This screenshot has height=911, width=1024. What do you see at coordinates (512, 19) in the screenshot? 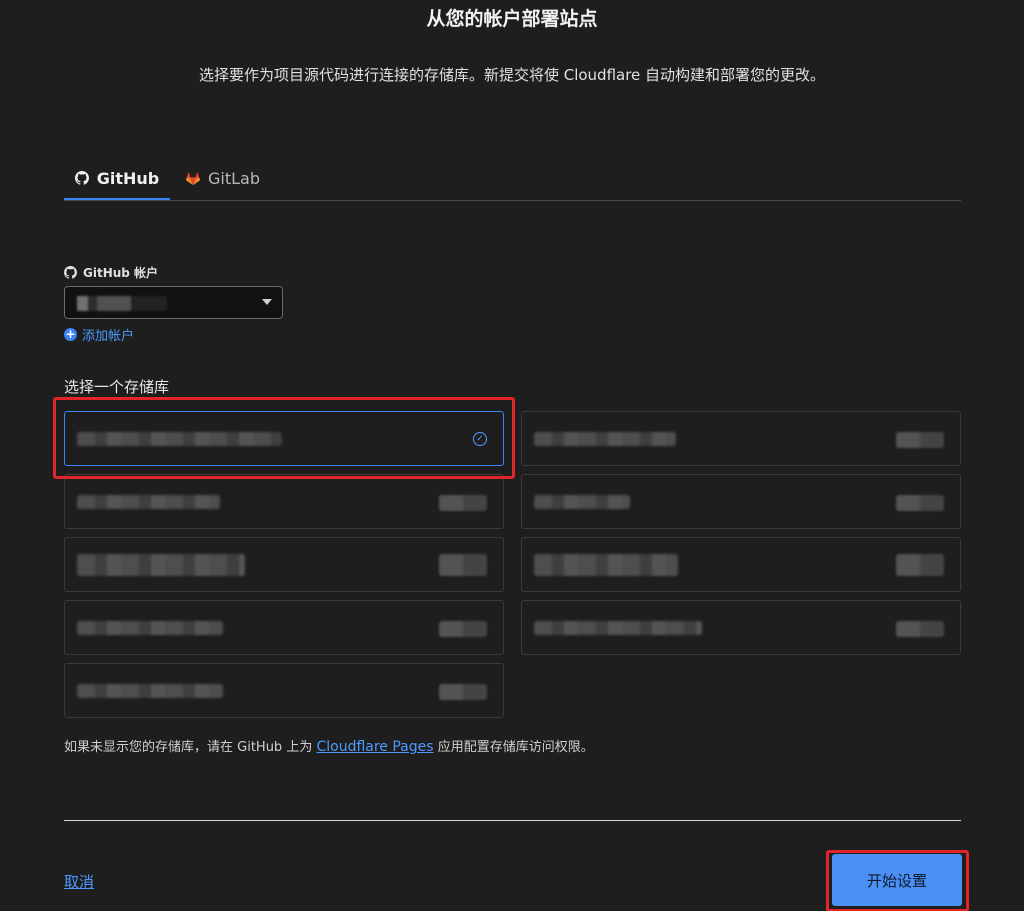
I see `page-title: 从您的帐户部署站点` at bounding box center [512, 19].